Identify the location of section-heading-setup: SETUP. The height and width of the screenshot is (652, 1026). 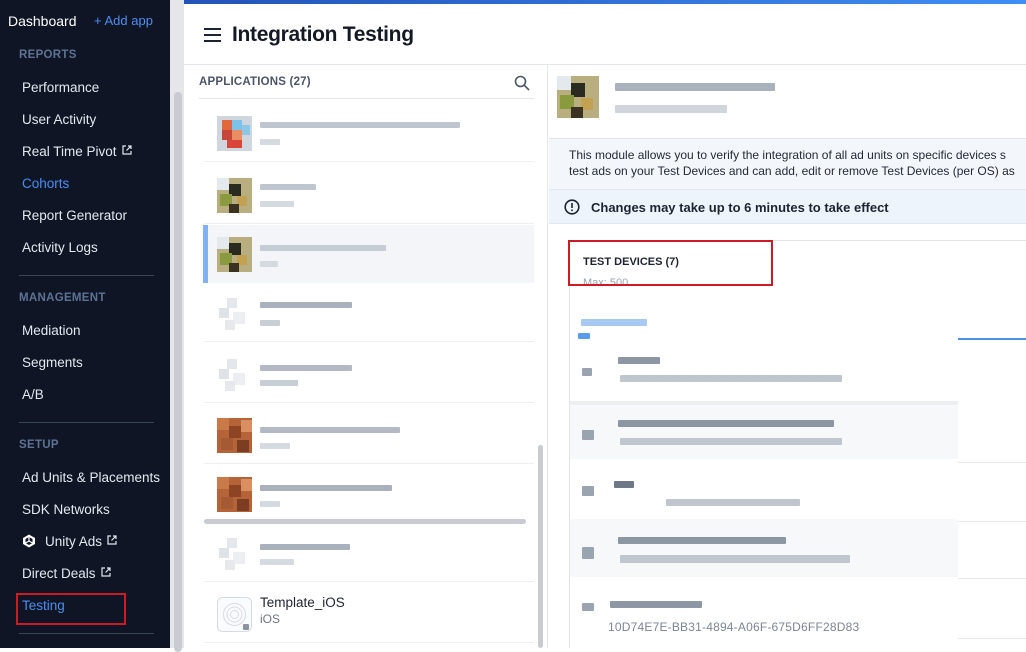
(39, 445).